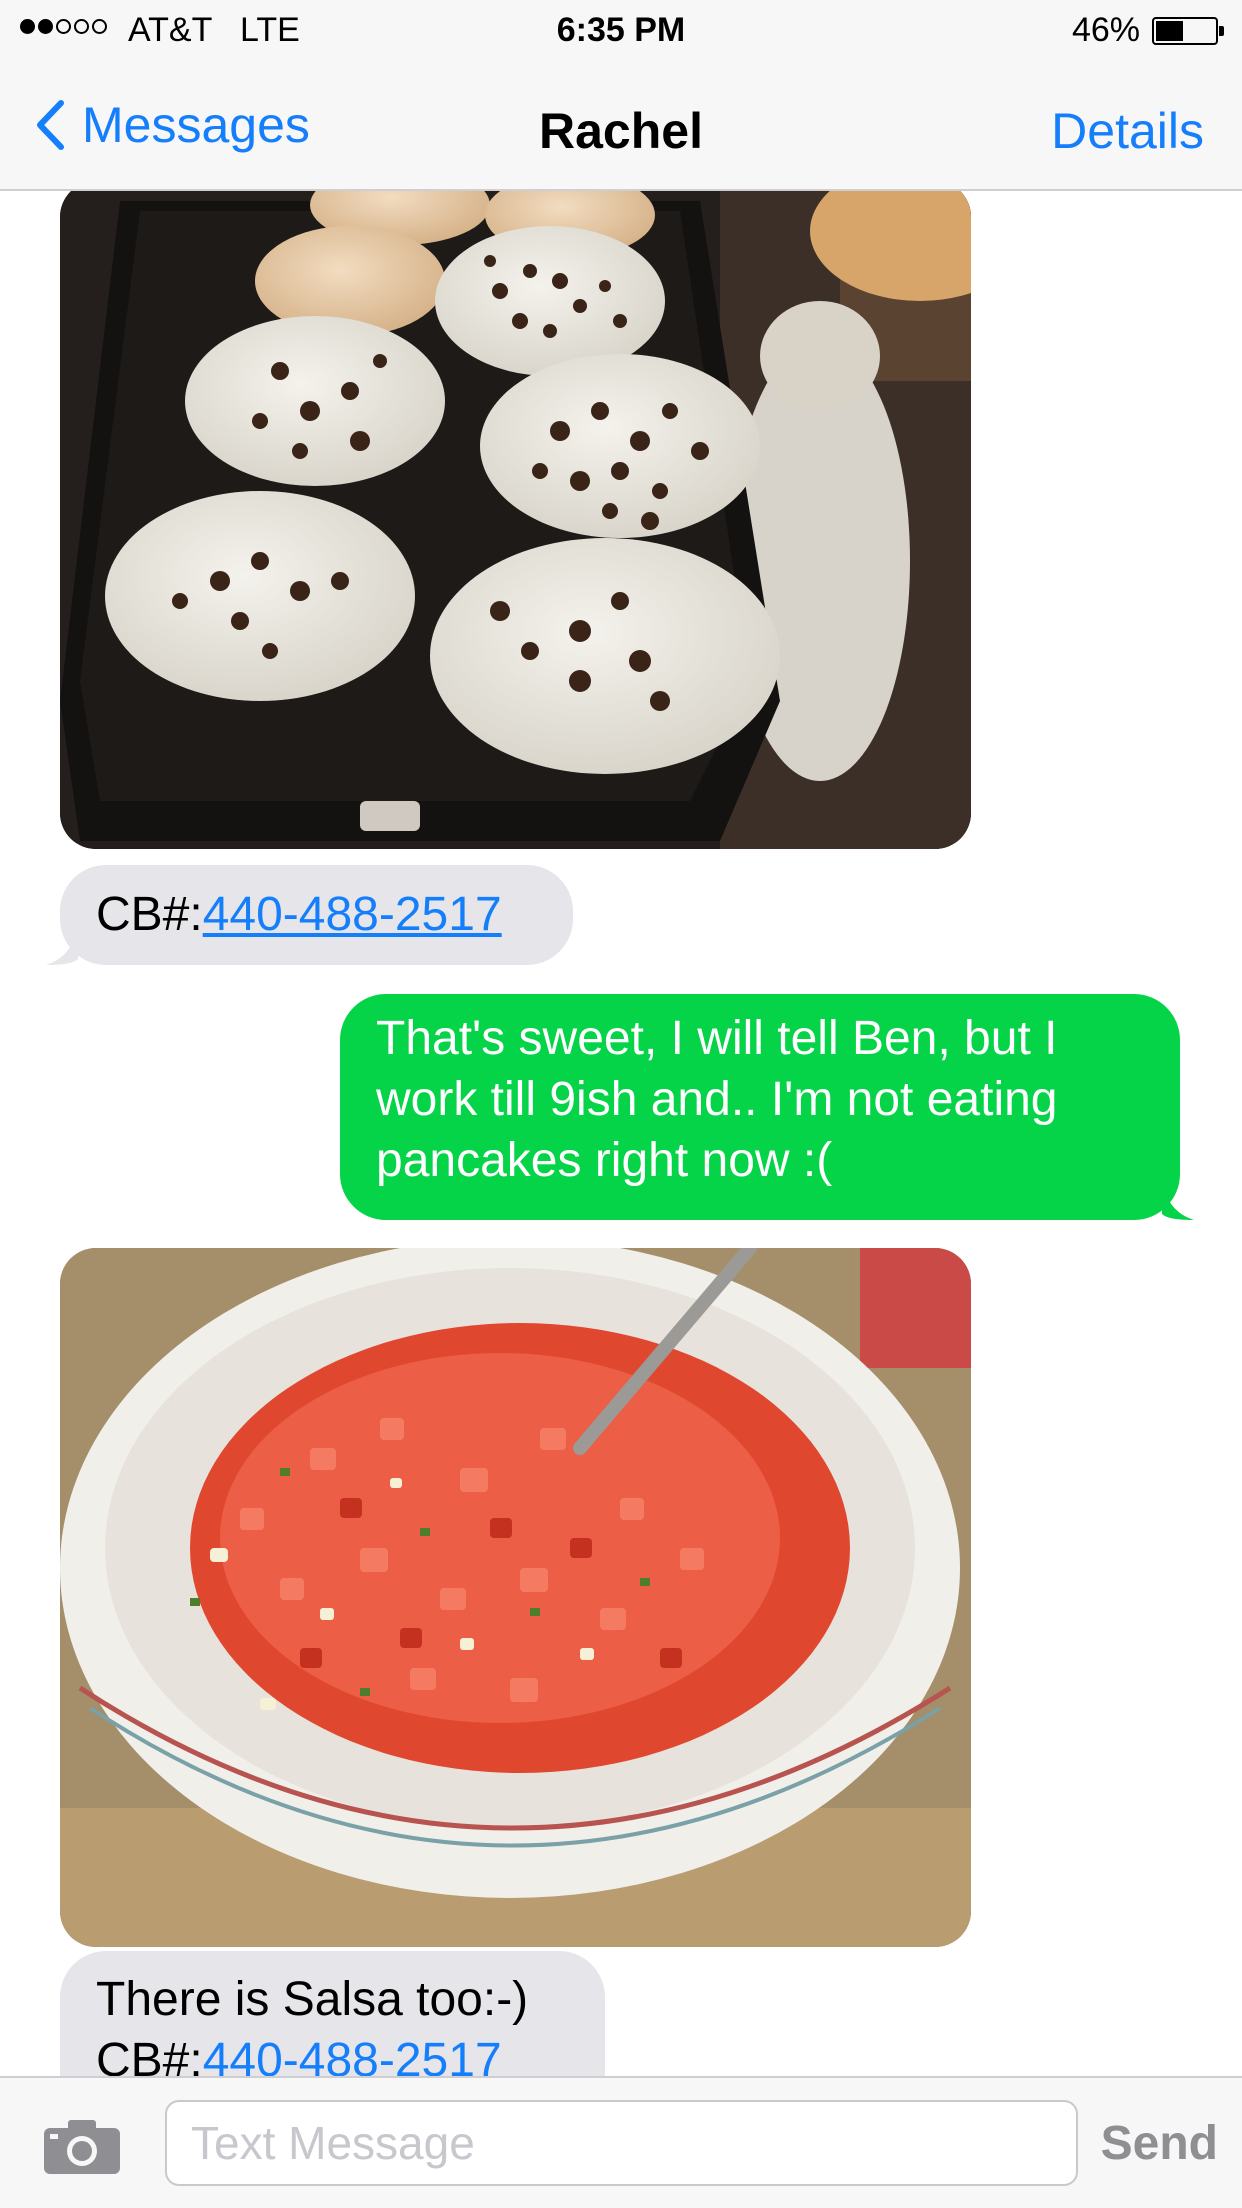 Image resolution: width=1242 pixels, height=2208 pixels. Describe the element at coordinates (312, 1999) in the screenshot. I see `message-text: There is Salsa too:-)` at that location.